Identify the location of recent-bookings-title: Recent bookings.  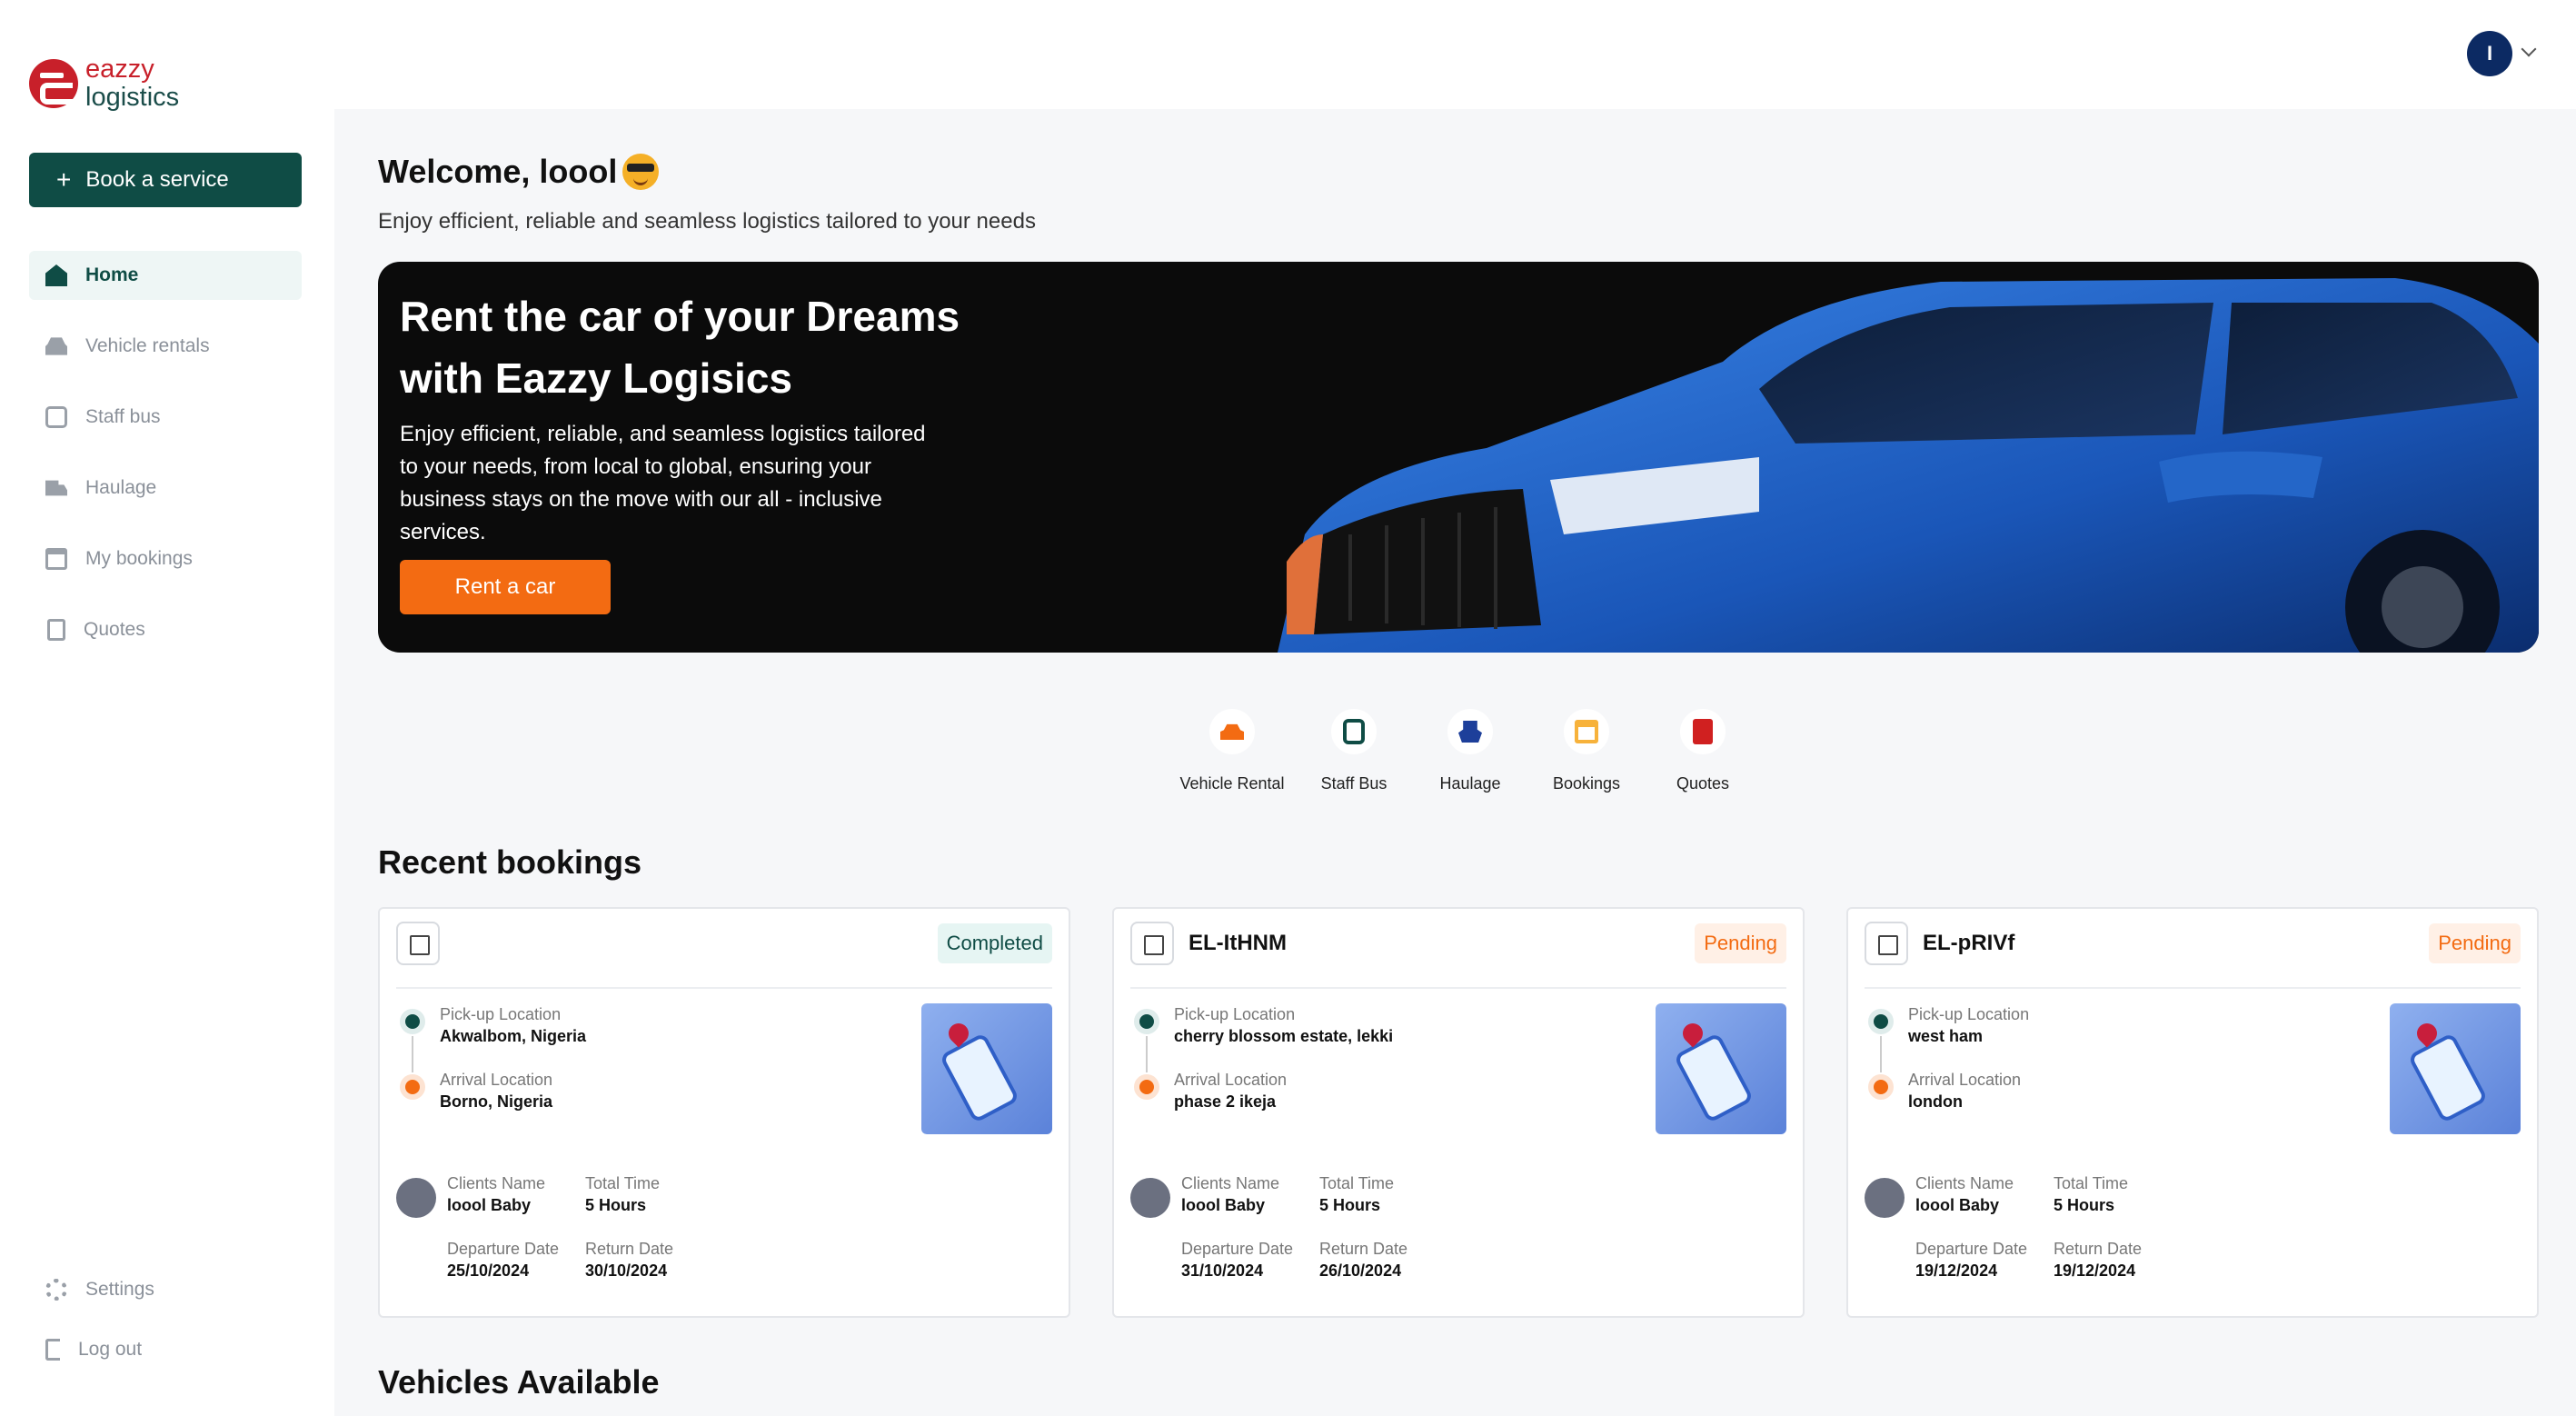
(510, 862).